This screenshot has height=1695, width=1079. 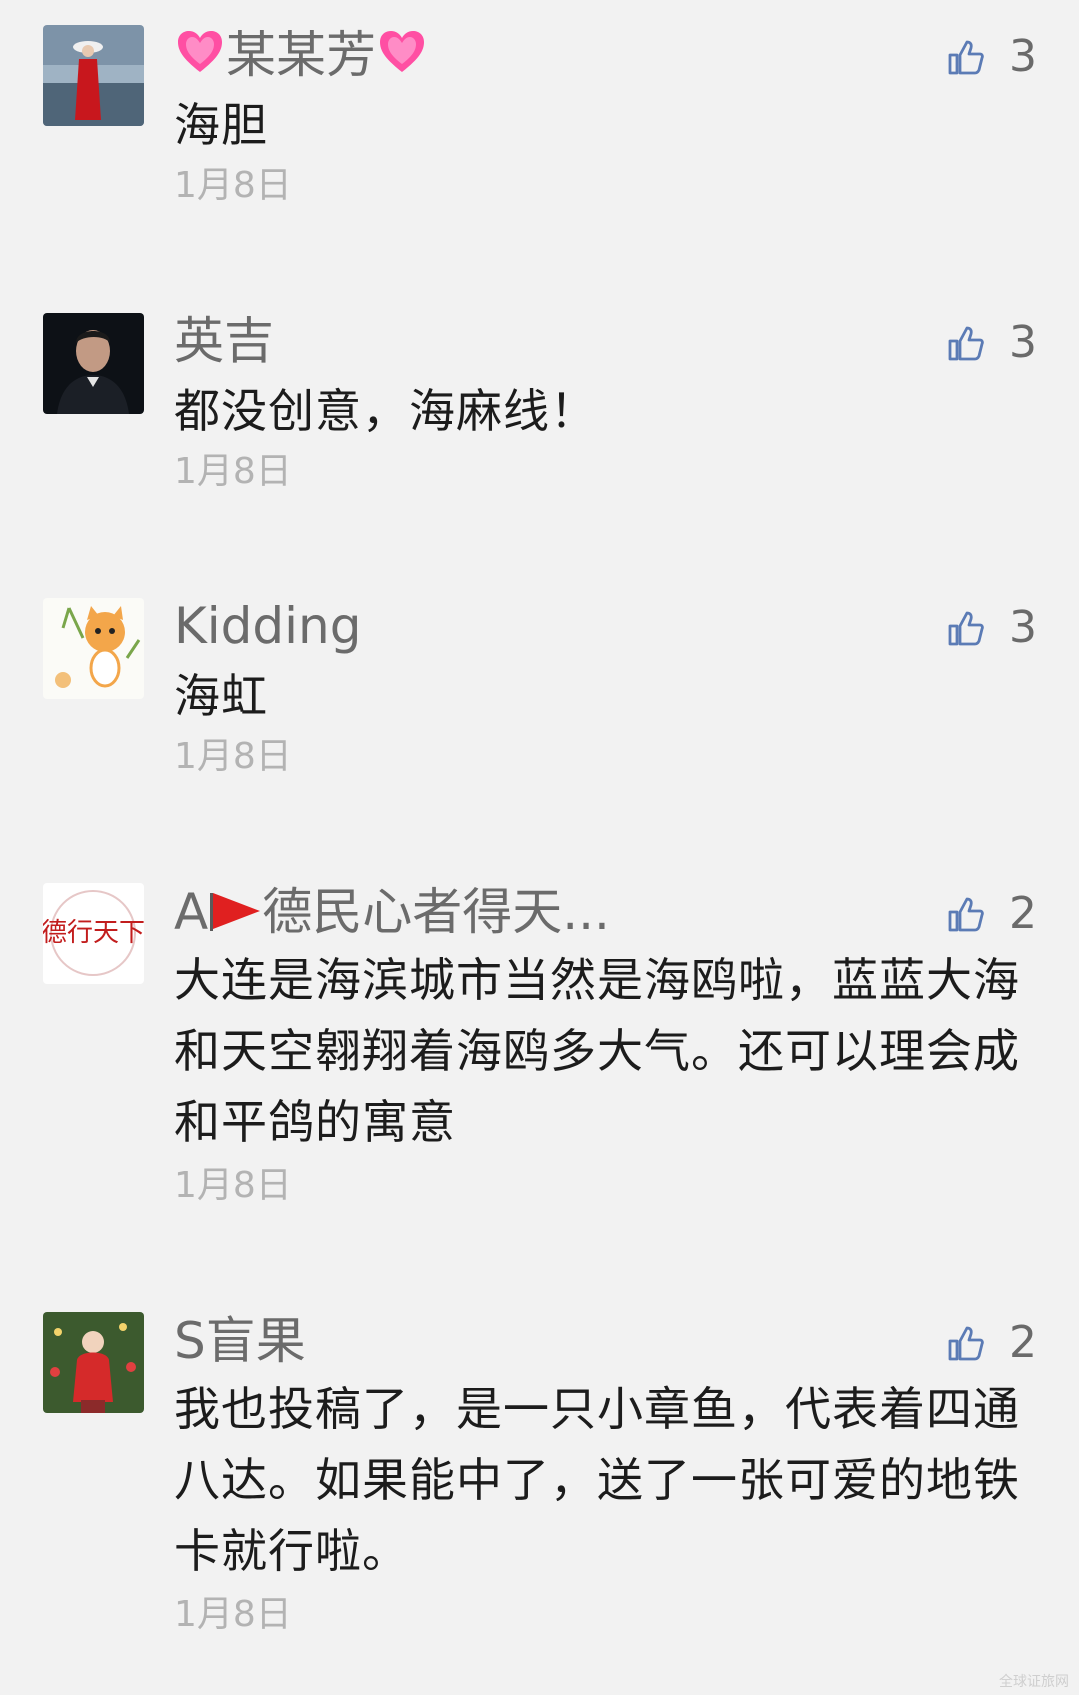 What do you see at coordinates (1034, 1682) in the screenshot?
I see `watermark: 全球证旅网` at bounding box center [1034, 1682].